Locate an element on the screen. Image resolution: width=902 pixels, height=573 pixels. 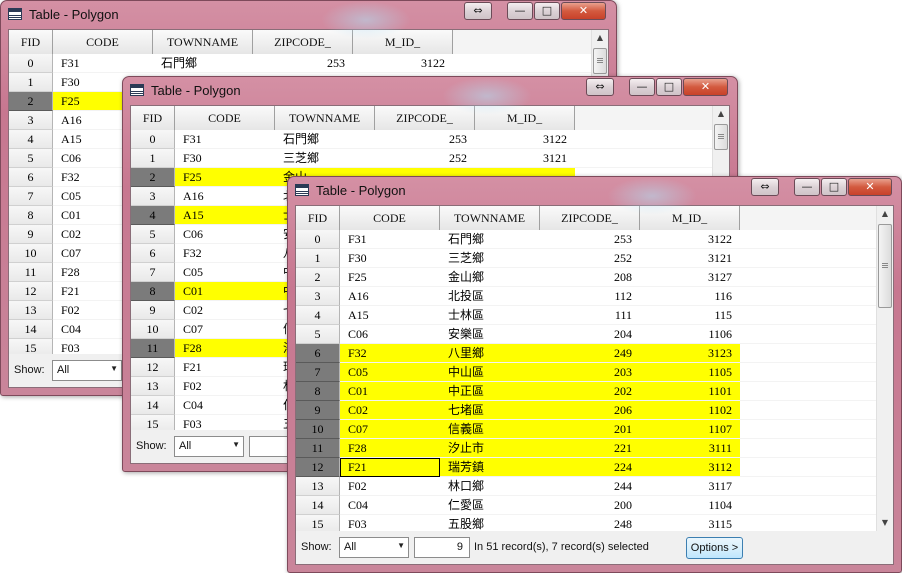
table-row-selected: 7 C05 中山區 203 1105 is located at coordinates (586, 372).